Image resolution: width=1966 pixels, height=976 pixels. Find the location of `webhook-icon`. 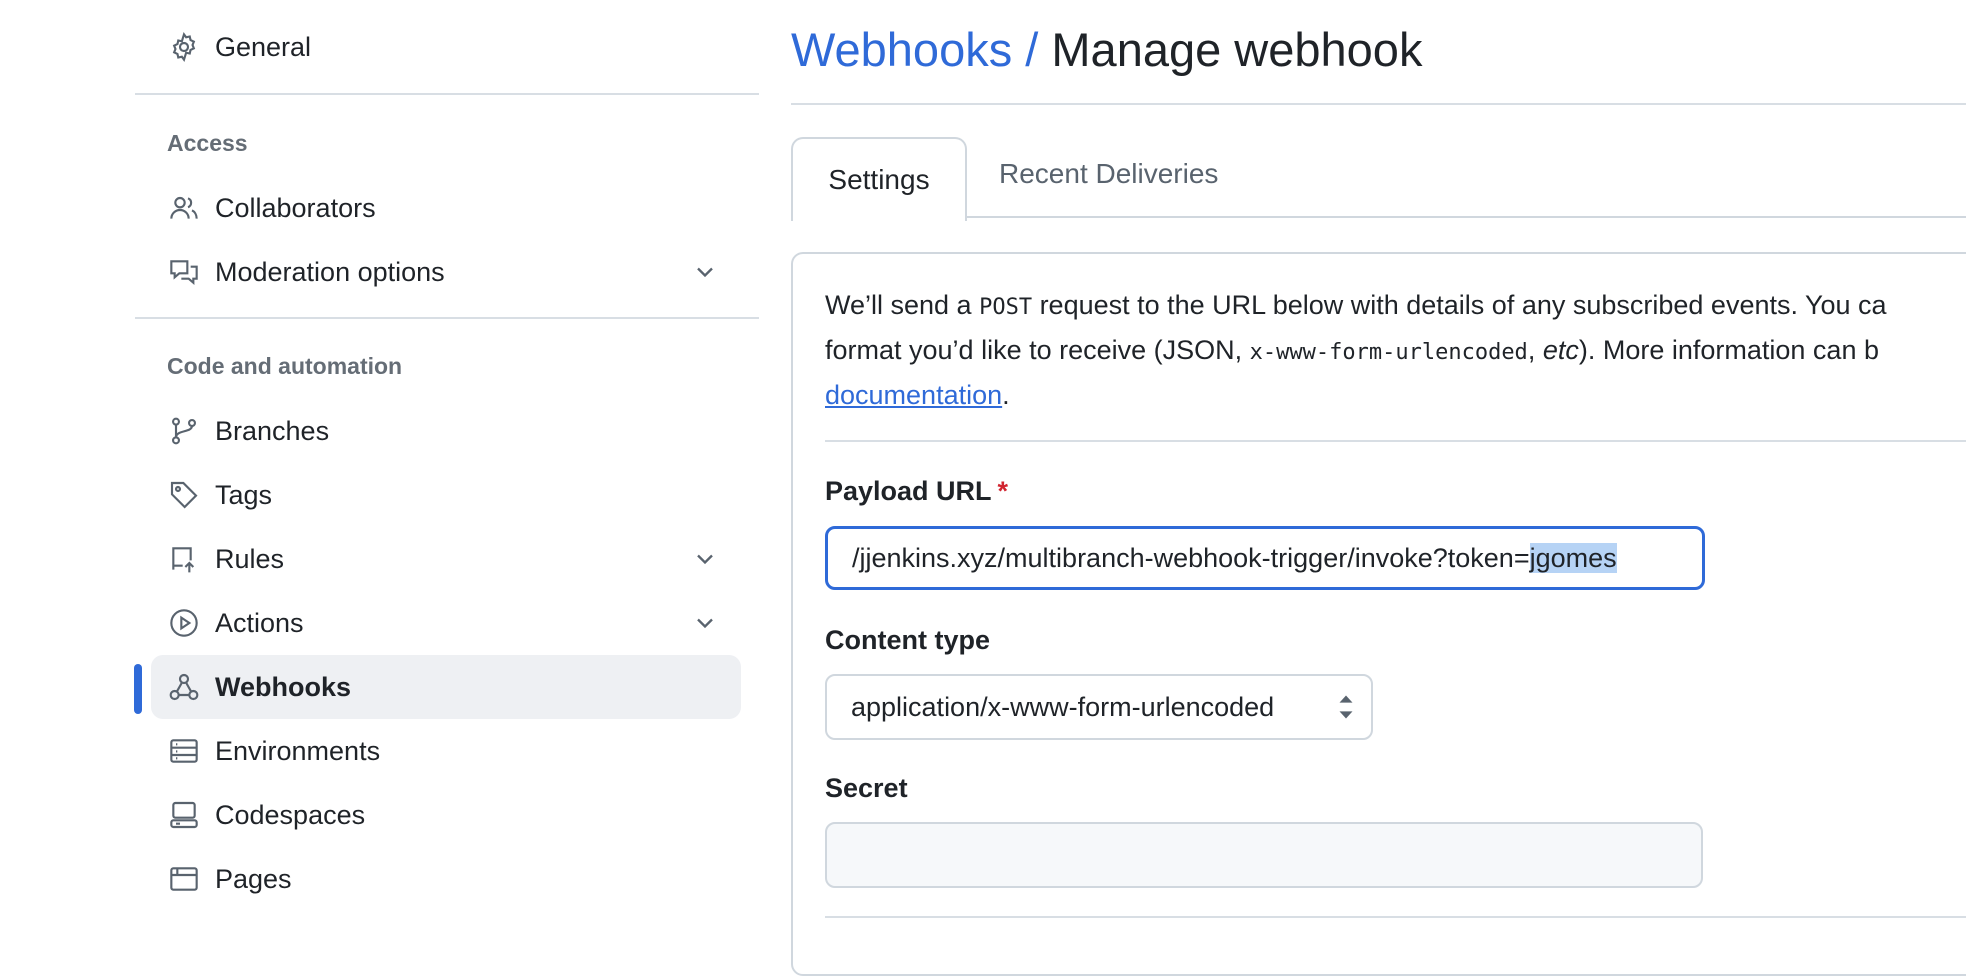

webhook-icon is located at coordinates (184, 687).